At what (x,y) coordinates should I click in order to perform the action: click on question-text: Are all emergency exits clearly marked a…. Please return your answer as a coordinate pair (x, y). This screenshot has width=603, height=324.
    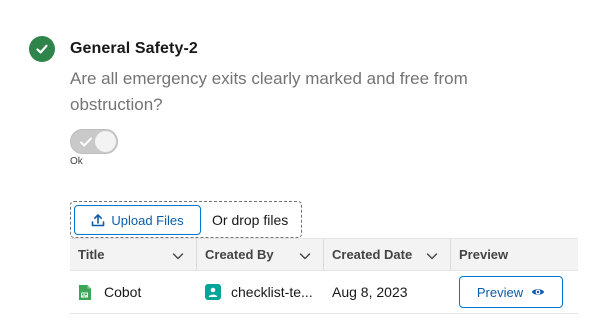
    Looking at the image, I should click on (269, 91).